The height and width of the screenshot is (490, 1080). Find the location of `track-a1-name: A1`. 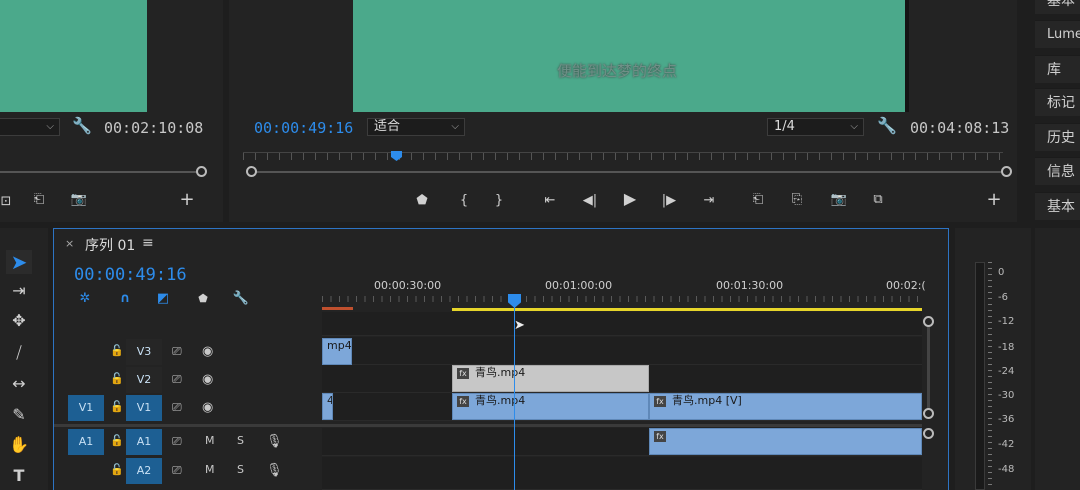

track-a1-name: A1 is located at coordinates (144, 442).